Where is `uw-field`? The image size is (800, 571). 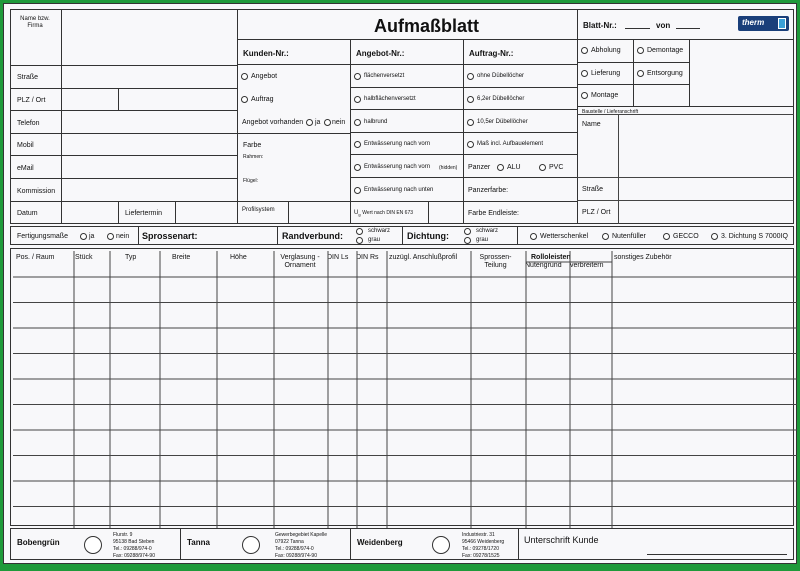
uw-field is located at coordinates (446, 212).